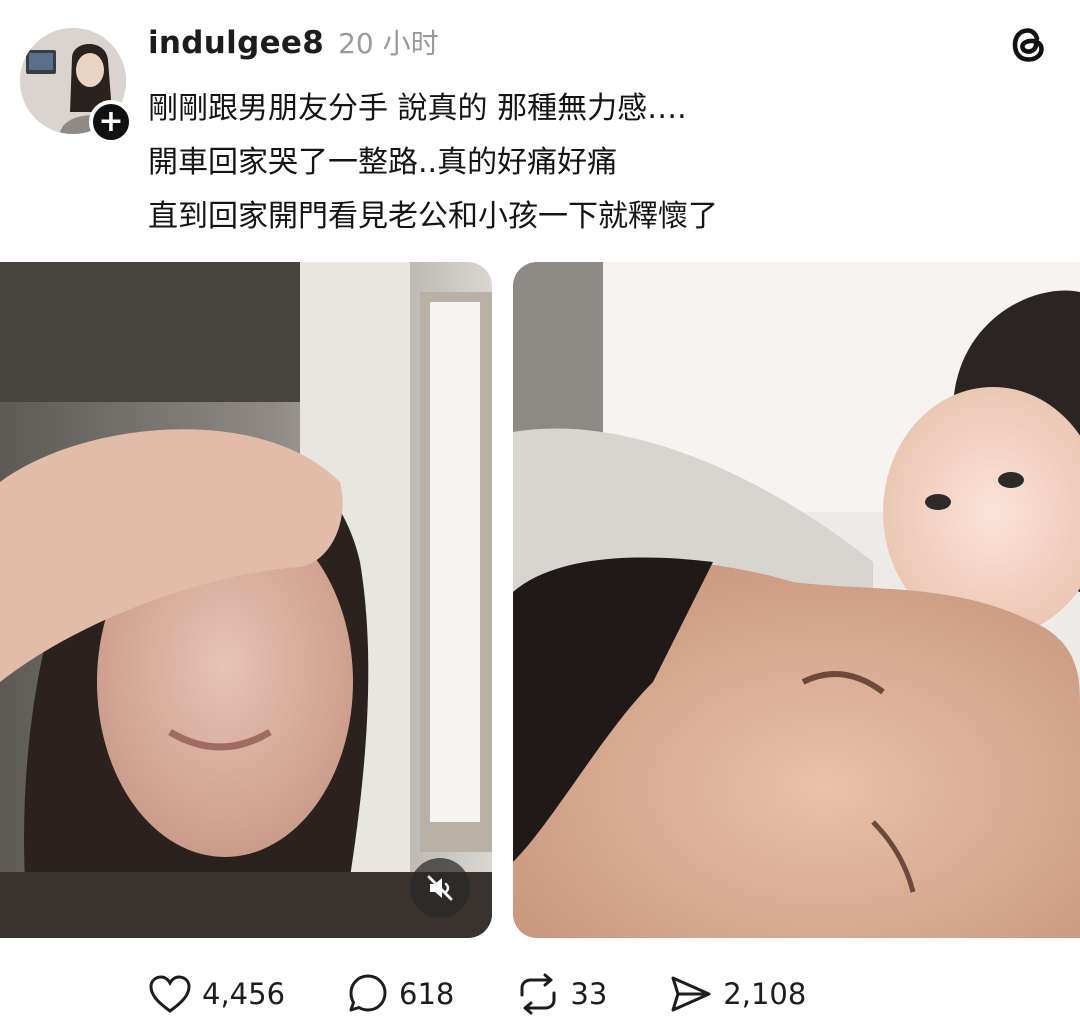 Image resolution: width=1080 pixels, height=1016 pixels. Describe the element at coordinates (508, 994) in the screenshot. I see `action-bar: 4,456 618 33 2,108` at that location.